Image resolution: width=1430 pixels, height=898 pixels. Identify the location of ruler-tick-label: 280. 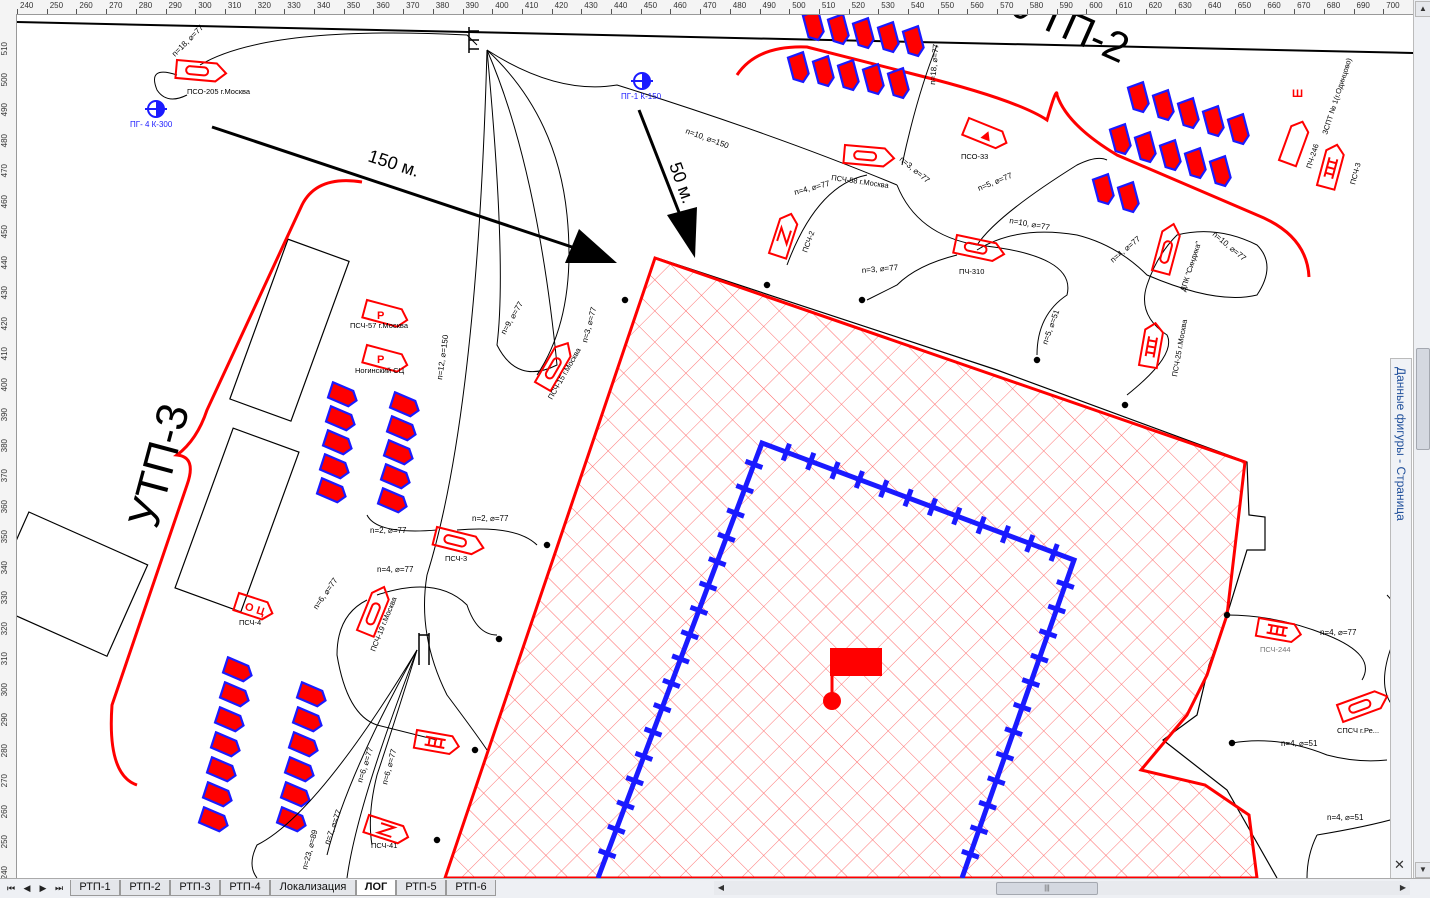
(4, 750).